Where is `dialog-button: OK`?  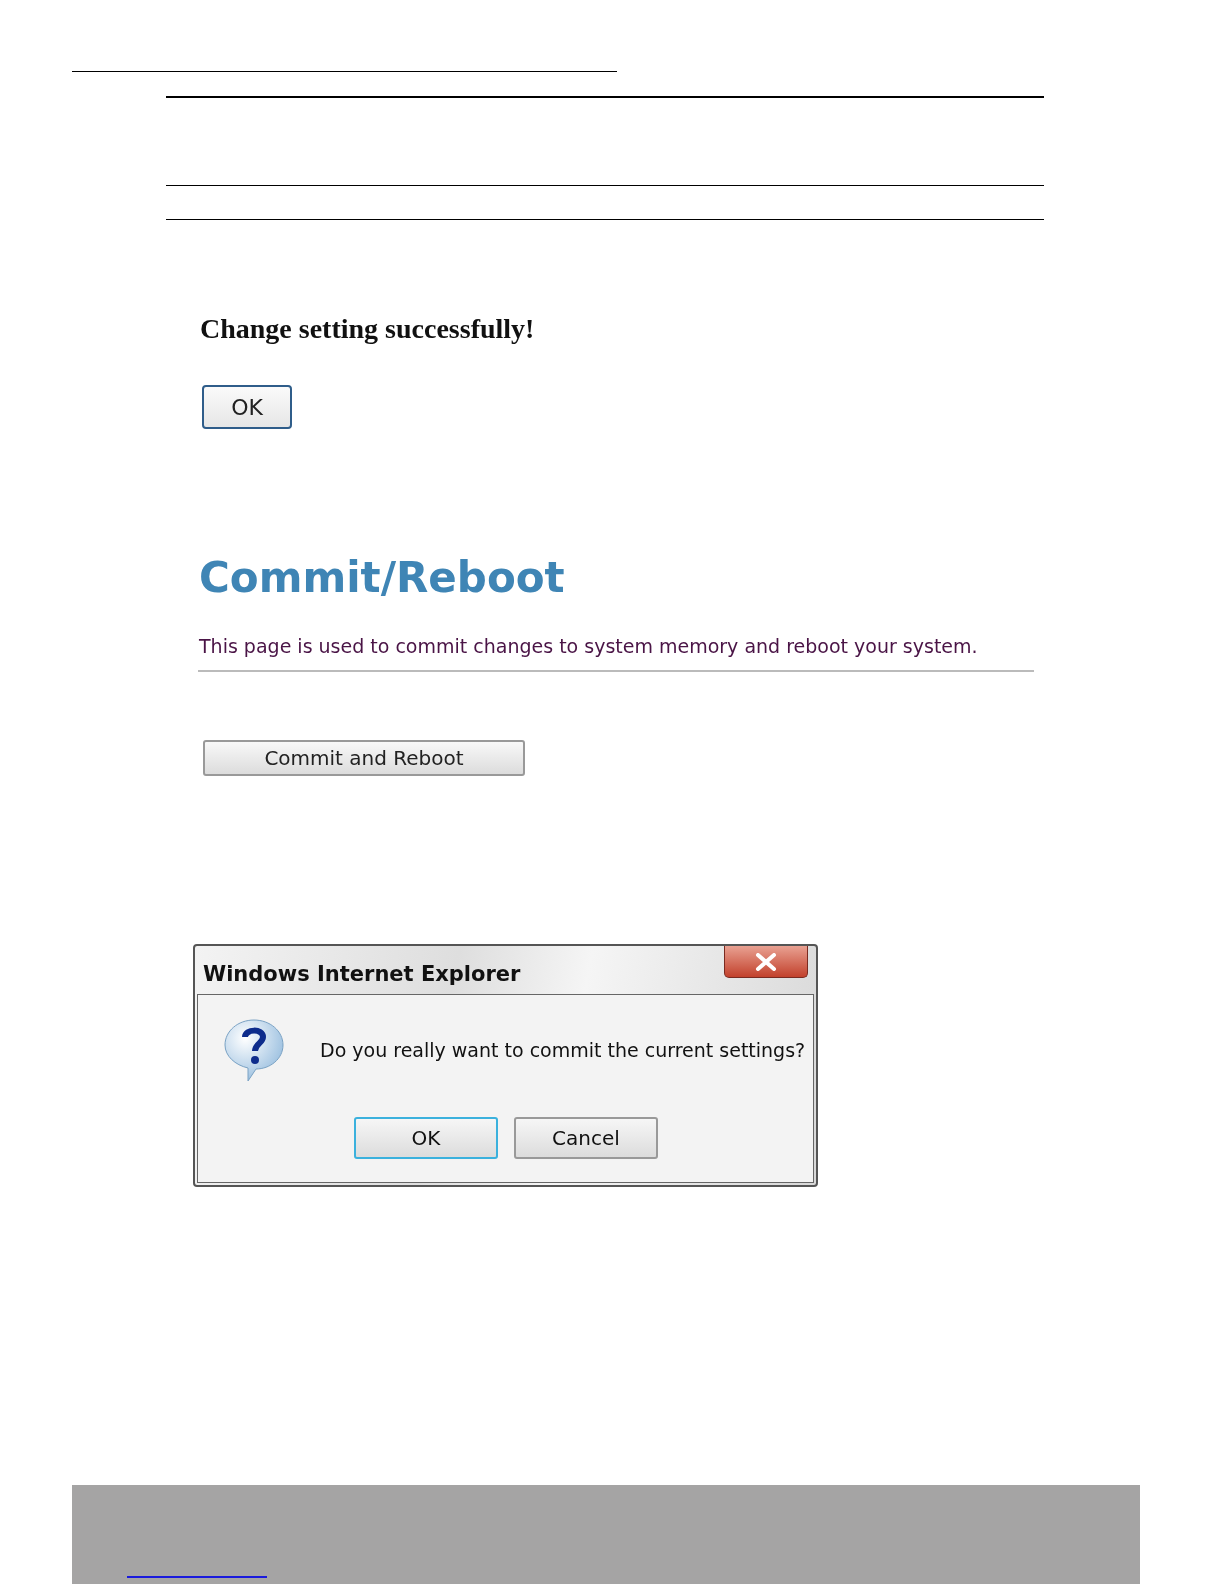
dialog-button: OK is located at coordinates (426, 1138).